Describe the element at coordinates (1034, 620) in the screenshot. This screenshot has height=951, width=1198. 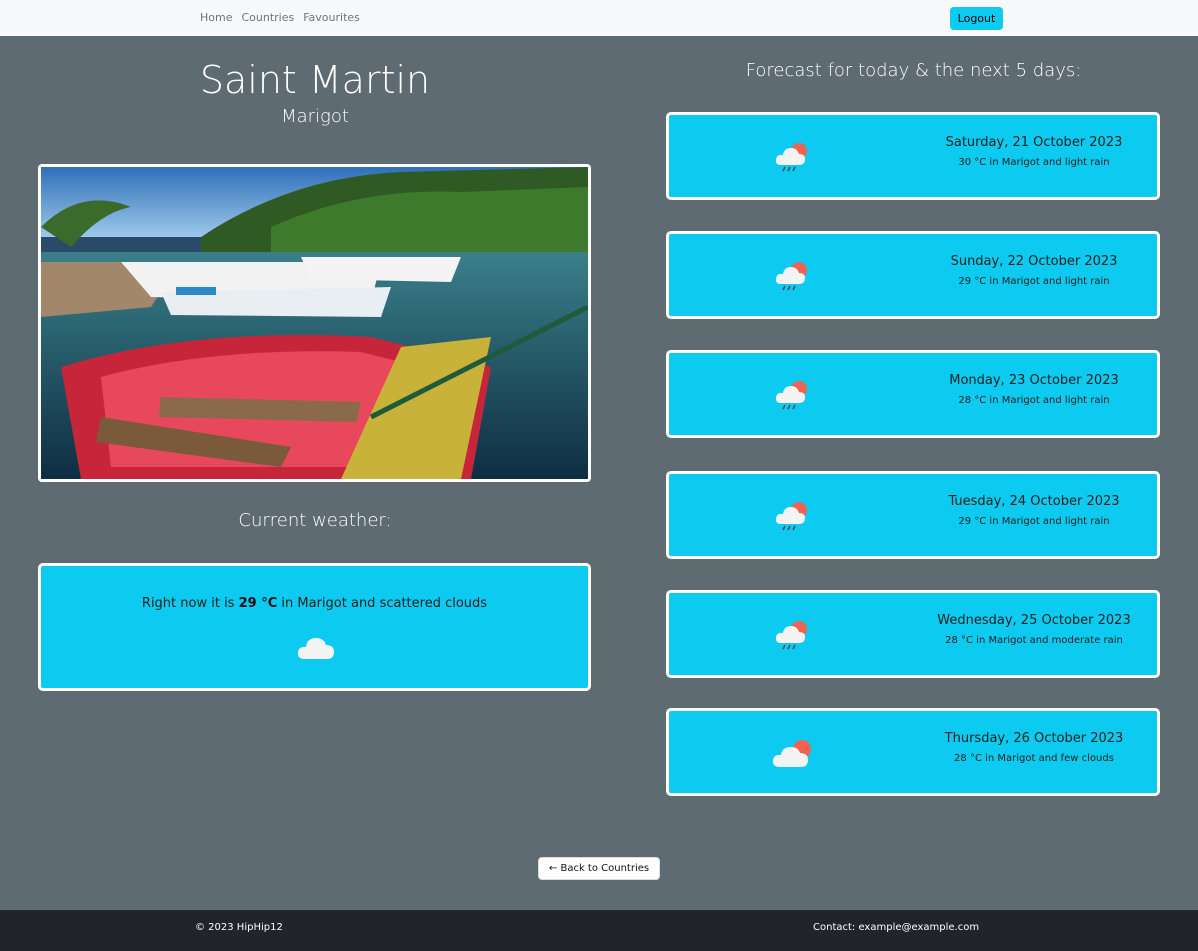
I see `forecast-date: Wednesday, 25 October 2023` at that location.